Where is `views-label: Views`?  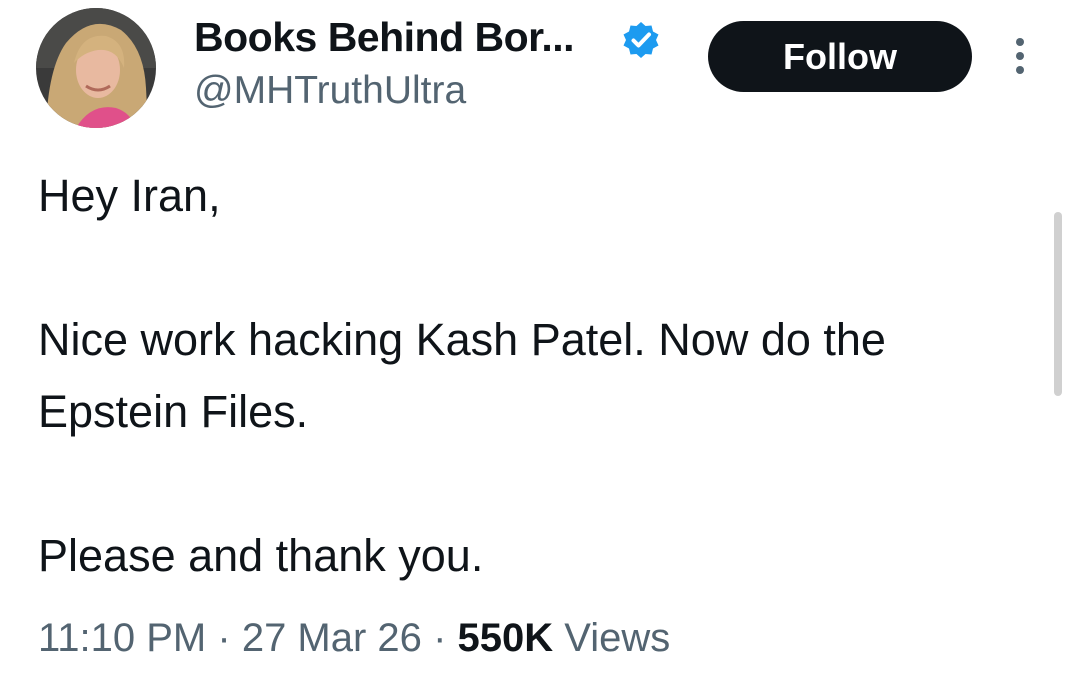
views-label: Views is located at coordinates (617, 638).